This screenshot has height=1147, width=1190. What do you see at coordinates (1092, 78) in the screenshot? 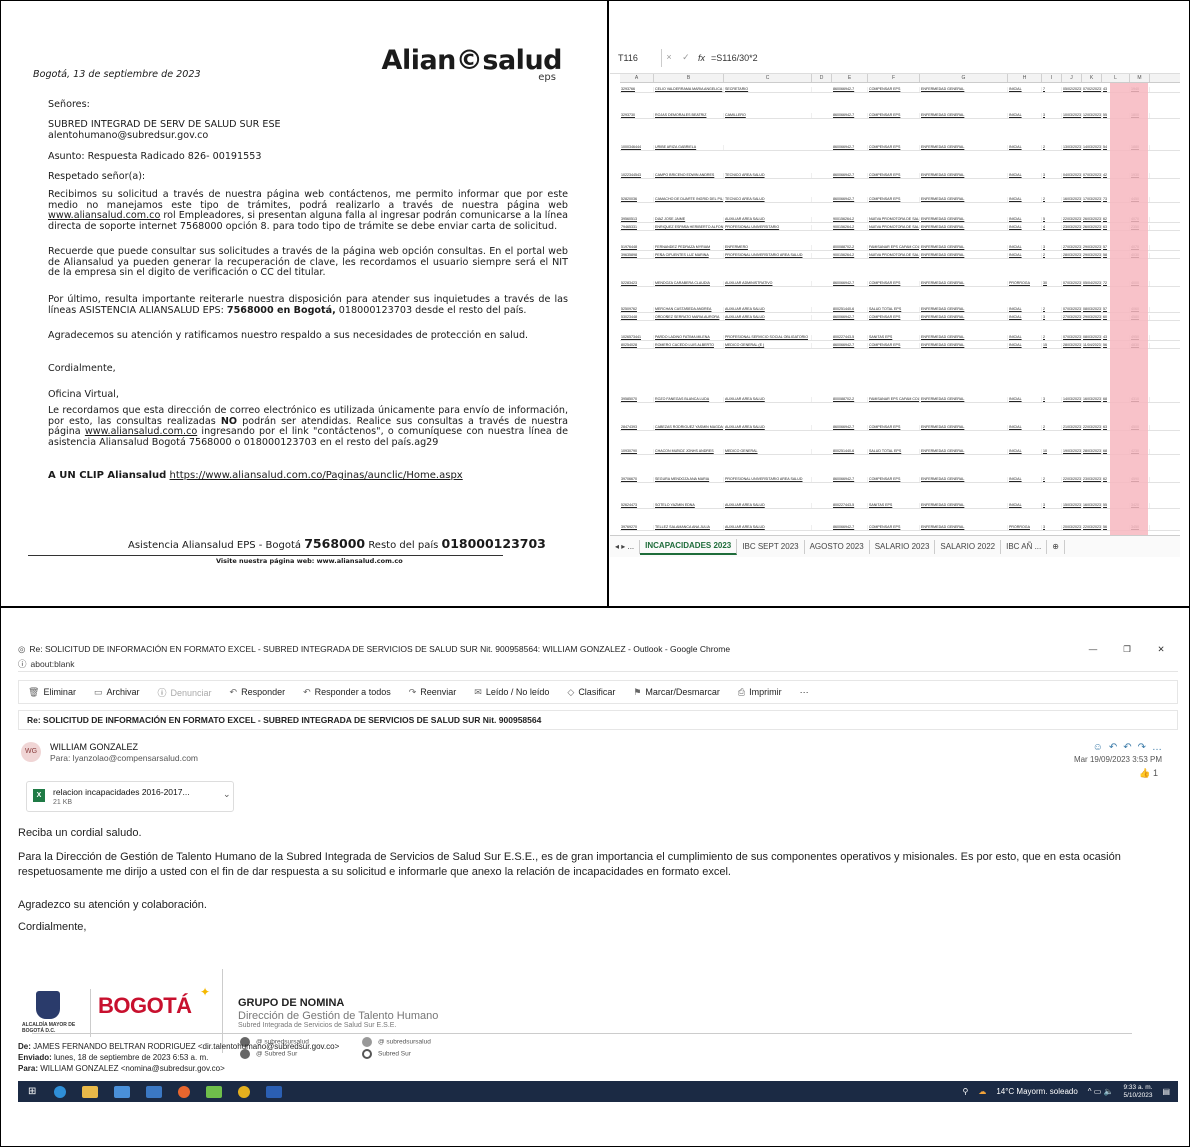
I see `column-header: K` at bounding box center [1092, 78].